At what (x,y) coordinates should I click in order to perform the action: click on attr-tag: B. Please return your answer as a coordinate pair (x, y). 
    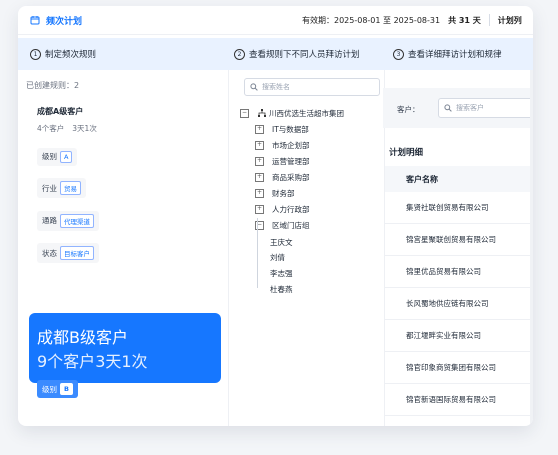
    Looking at the image, I should click on (66, 389).